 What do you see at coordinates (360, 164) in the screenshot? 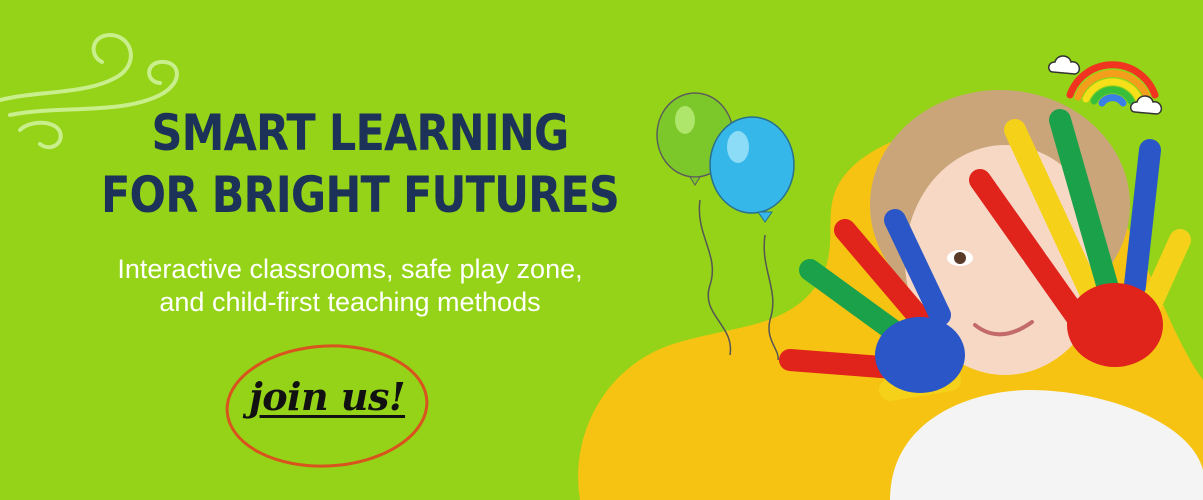
I see `headline: SMART LEARNING FOR BRIGHT FUTURES` at bounding box center [360, 164].